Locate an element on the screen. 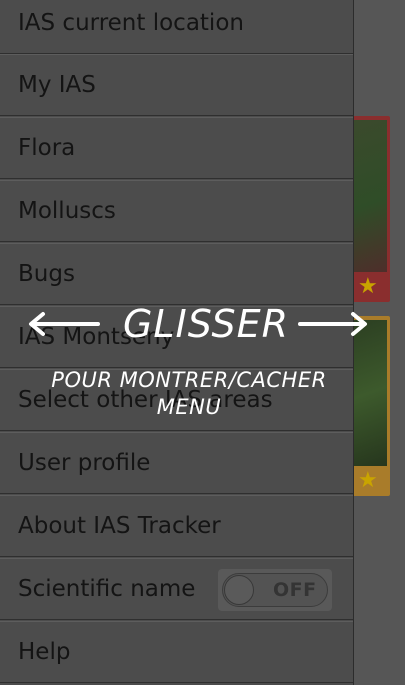  menu-item-scientific-name: Scientific name OFF is located at coordinates (176, 589).